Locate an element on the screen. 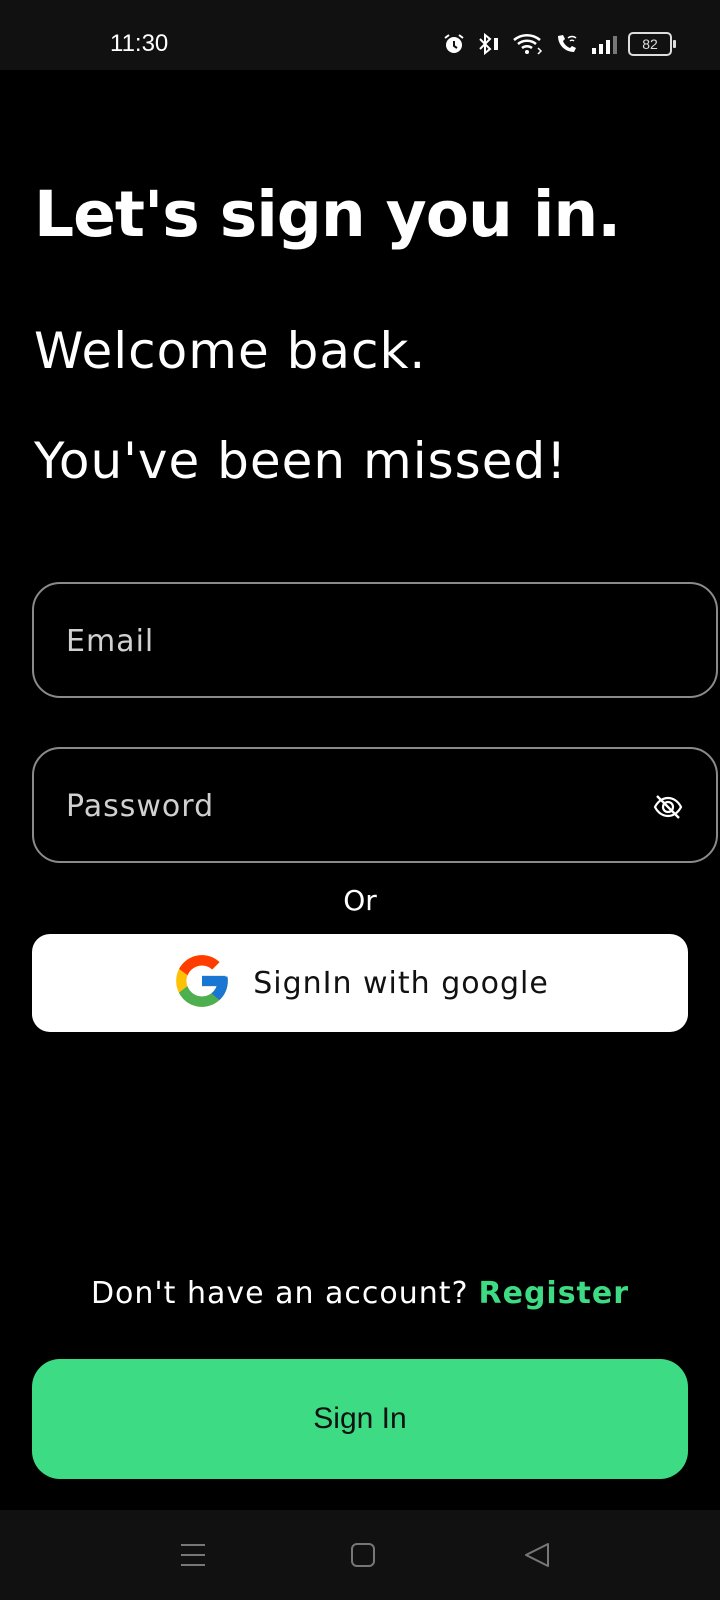  google-signin-label: SignIn with google is located at coordinates (401, 983).